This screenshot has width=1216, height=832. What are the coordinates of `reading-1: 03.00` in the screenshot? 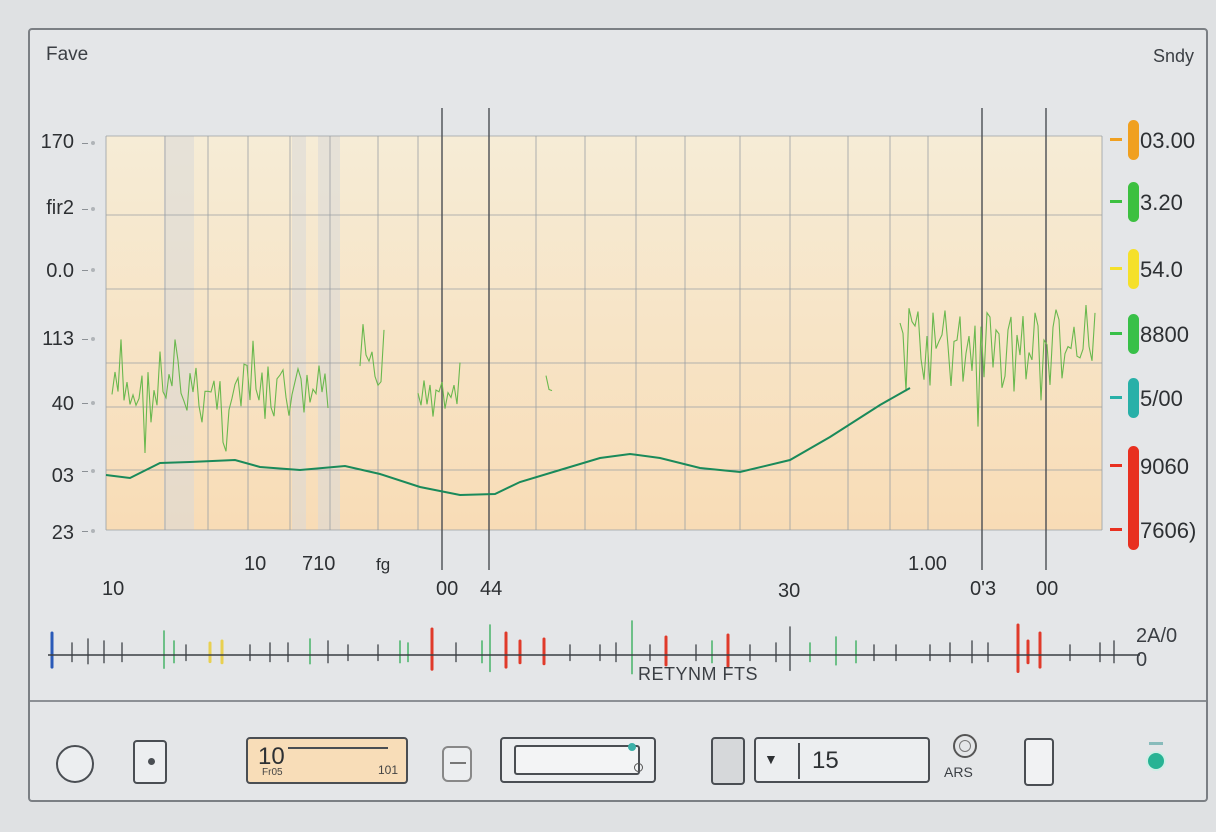 It's located at (1160, 140).